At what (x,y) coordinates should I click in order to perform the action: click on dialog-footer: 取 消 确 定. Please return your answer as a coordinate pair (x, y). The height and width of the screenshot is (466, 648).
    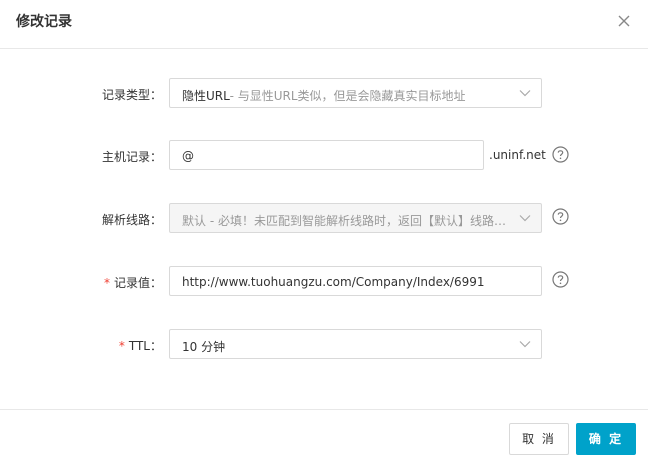
    Looking at the image, I should click on (324, 437).